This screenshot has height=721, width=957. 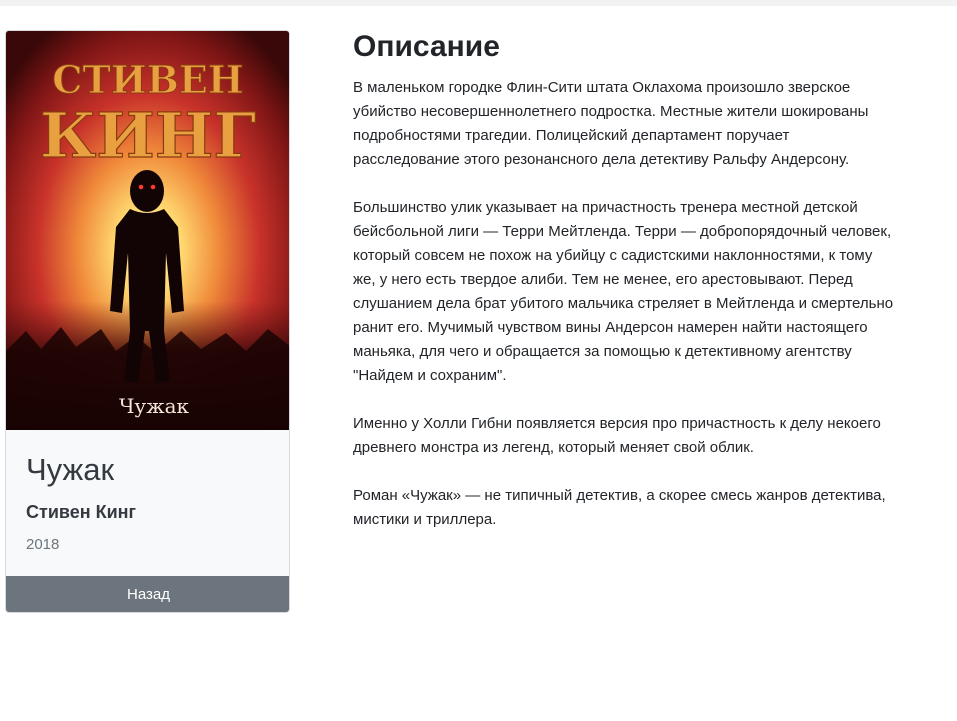 What do you see at coordinates (478, 3) in the screenshot?
I see `top-bar` at bounding box center [478, 3].